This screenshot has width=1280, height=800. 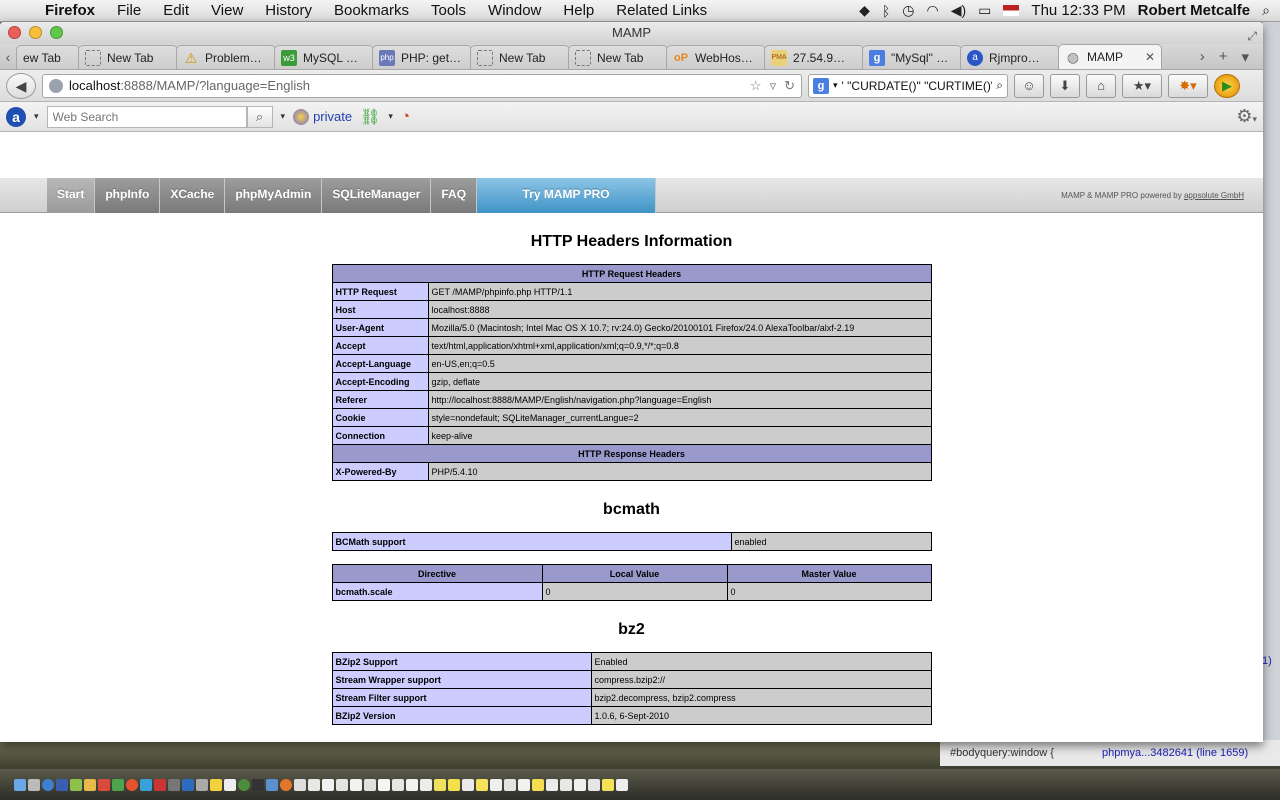 I want to click on menu-file: File, so click(x=129, y=10).